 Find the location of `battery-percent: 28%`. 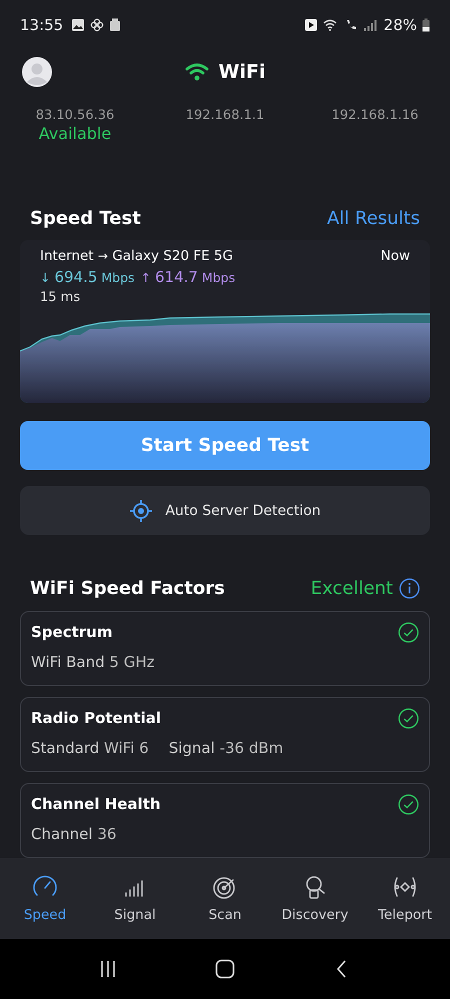

battery-percent: 28% is located at coordinates (400, 25).